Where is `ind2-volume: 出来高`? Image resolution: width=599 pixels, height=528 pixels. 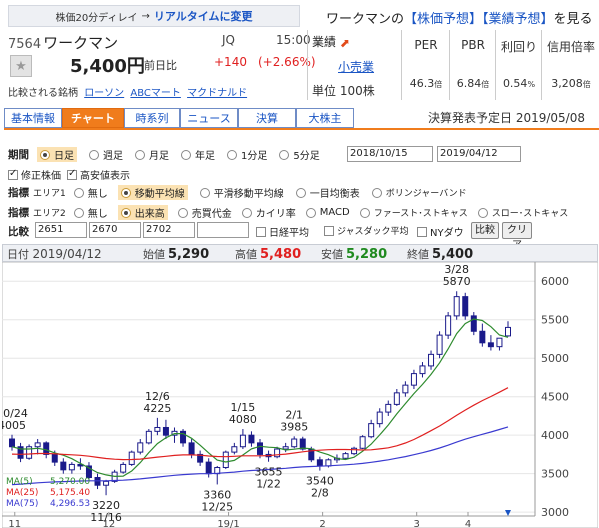 ind2-volume: 出来高 is located at coordinates (142, 212).